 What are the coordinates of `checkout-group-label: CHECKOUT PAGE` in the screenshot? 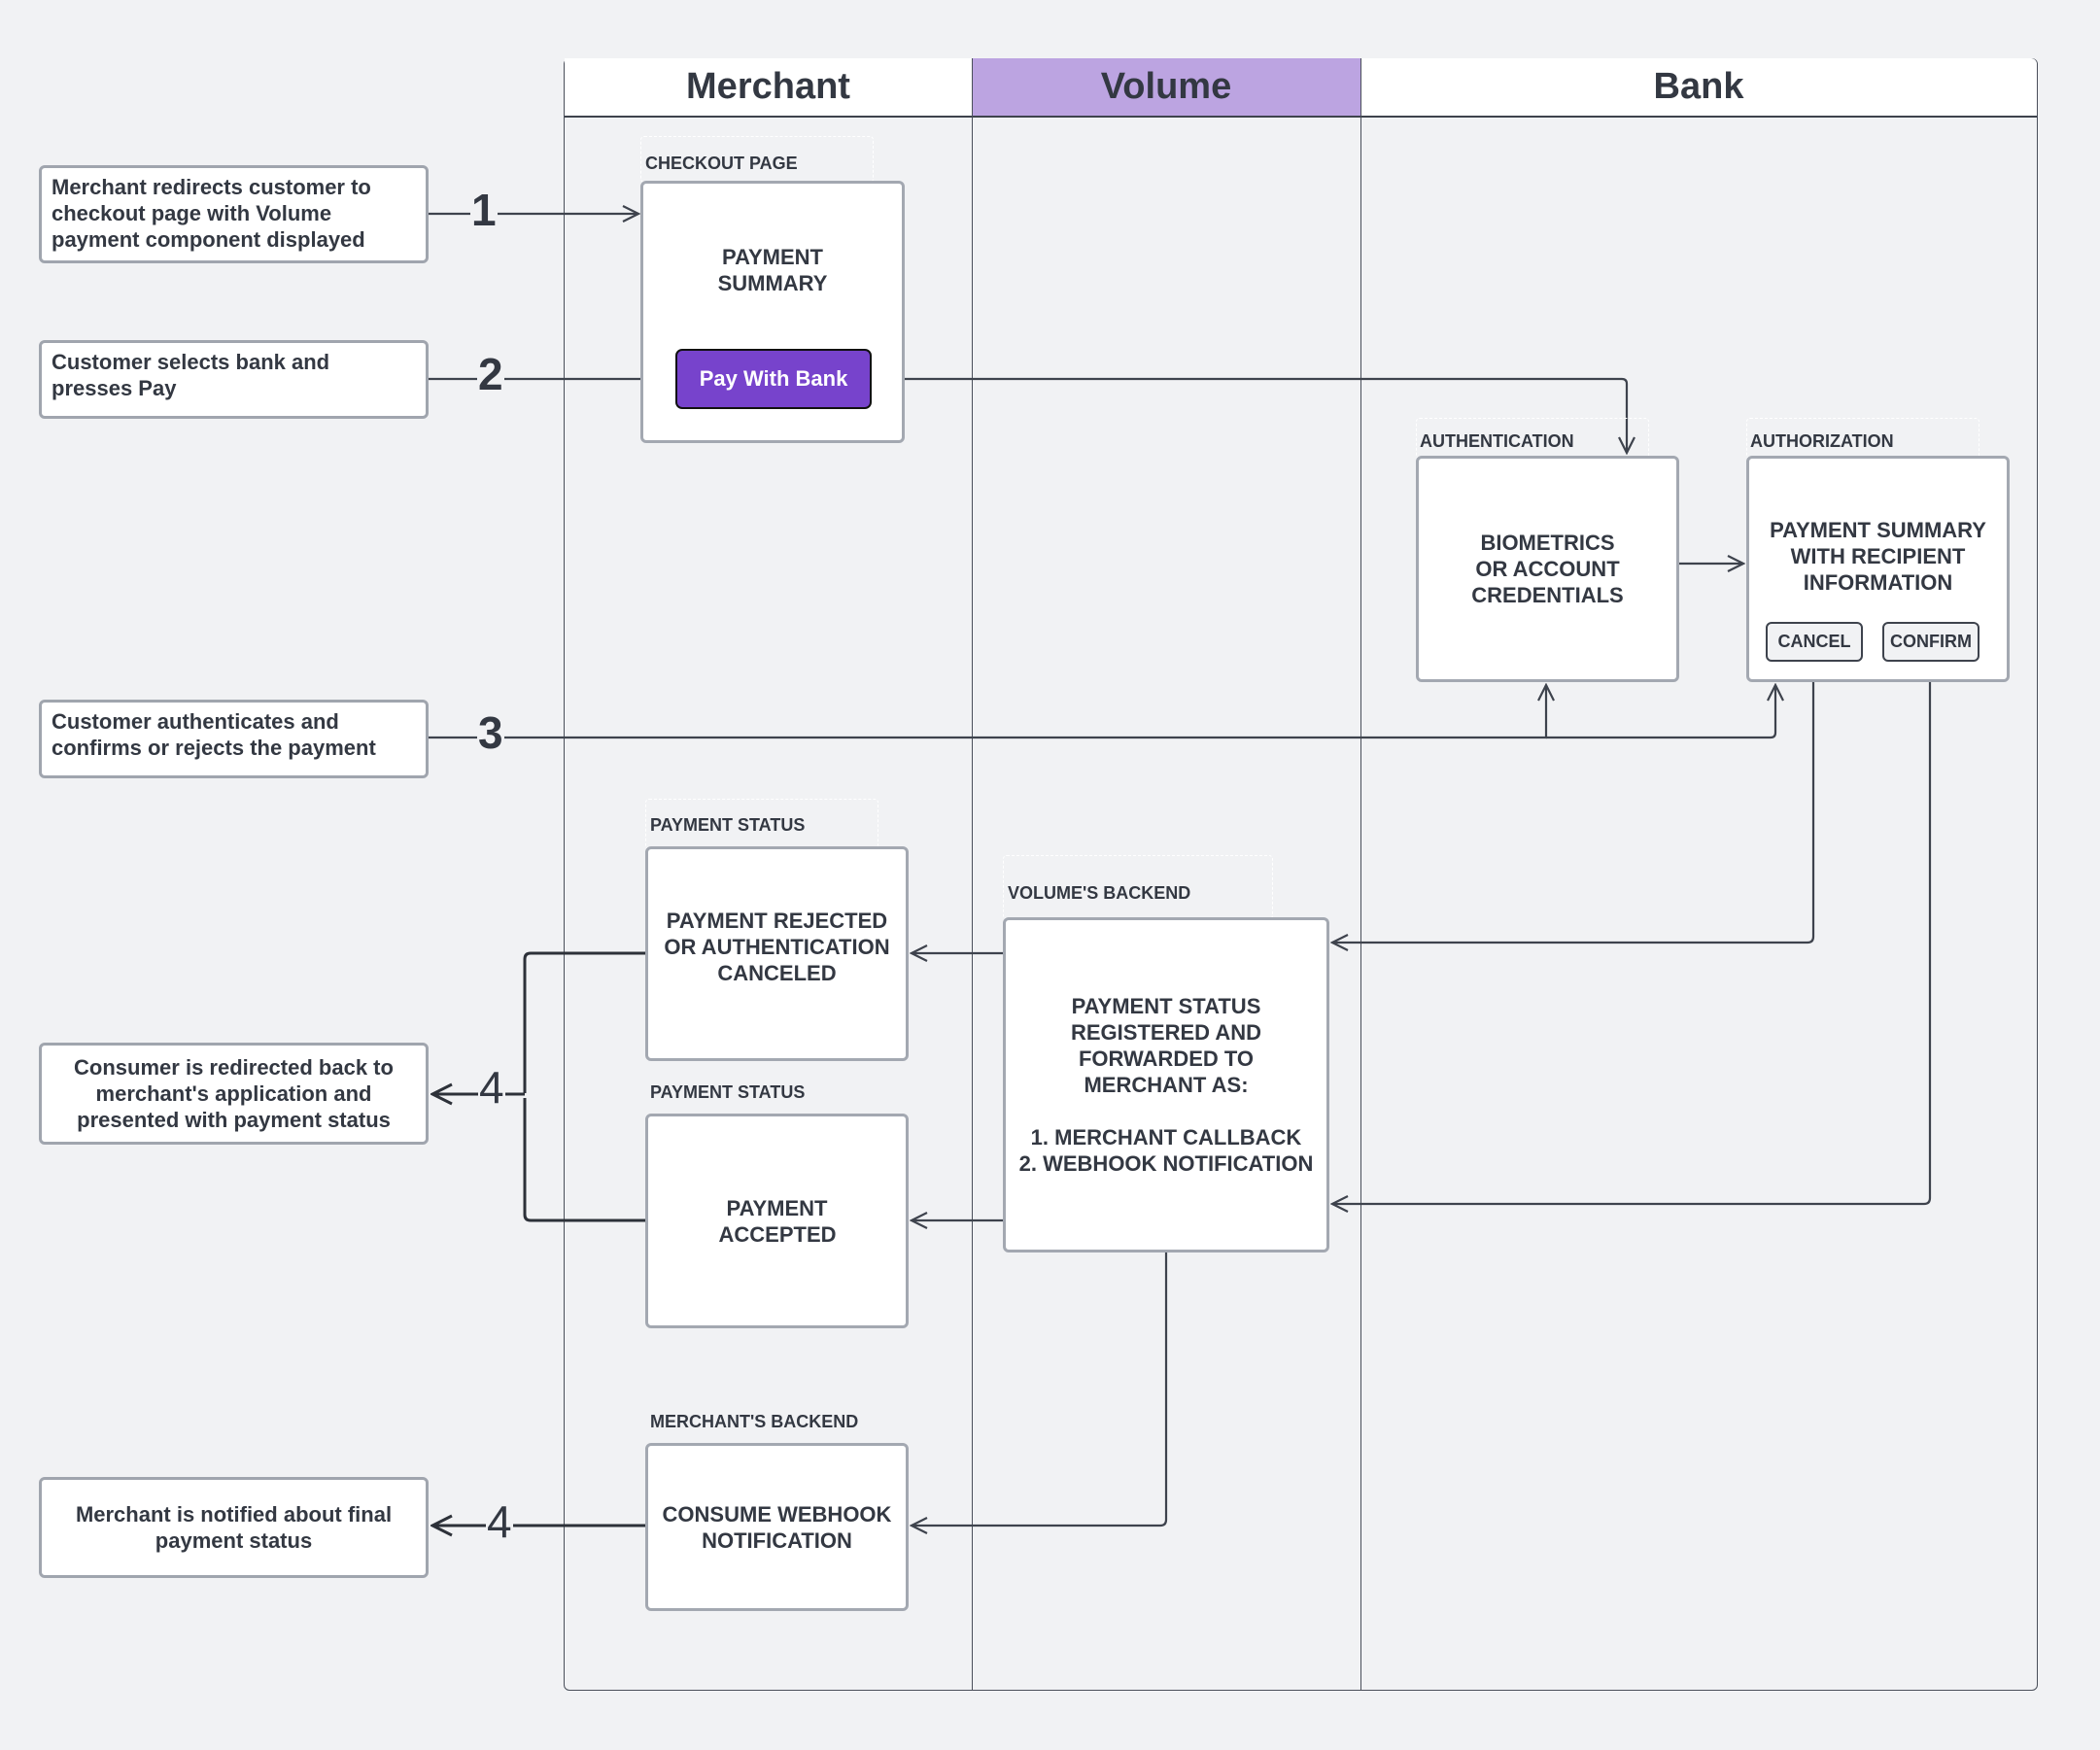 It's located at (721, 163).